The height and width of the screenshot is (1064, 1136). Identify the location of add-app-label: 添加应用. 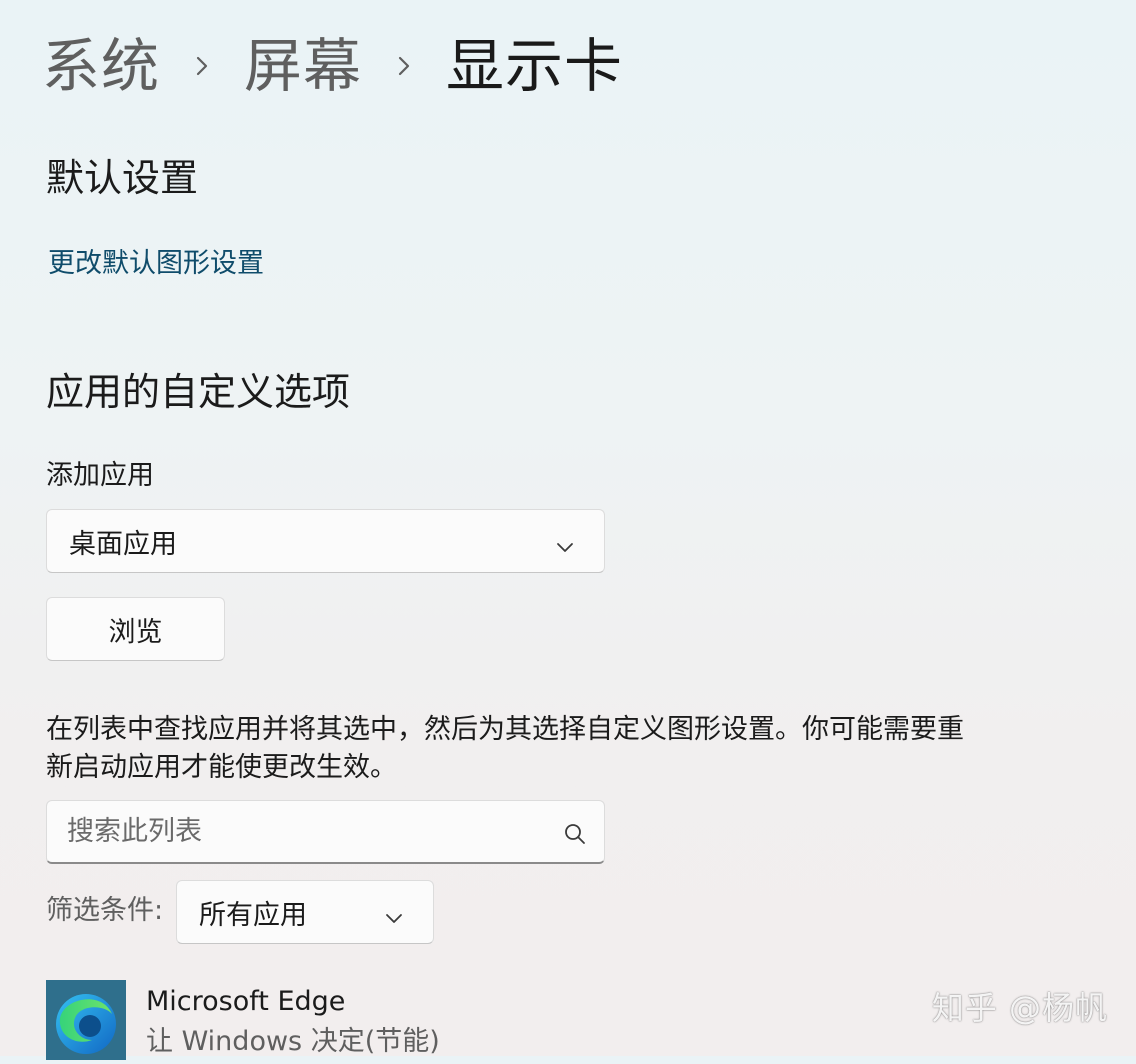
(100, 475).